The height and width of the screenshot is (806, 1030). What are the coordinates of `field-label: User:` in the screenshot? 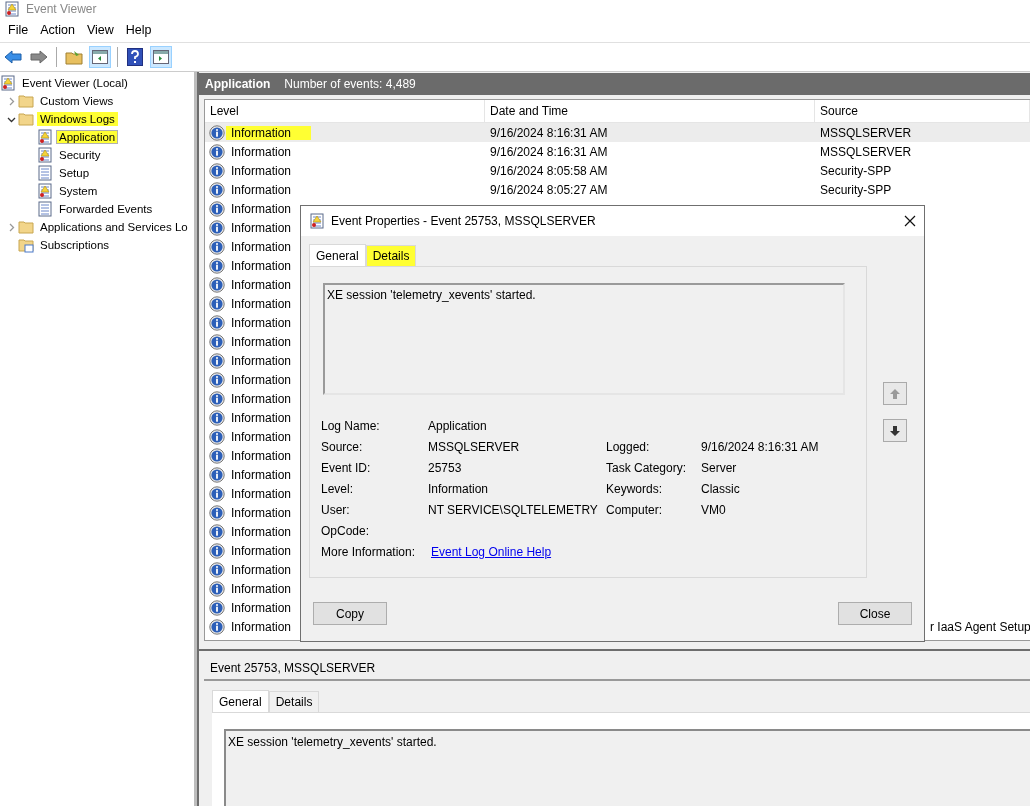 It's located at (336, 510).